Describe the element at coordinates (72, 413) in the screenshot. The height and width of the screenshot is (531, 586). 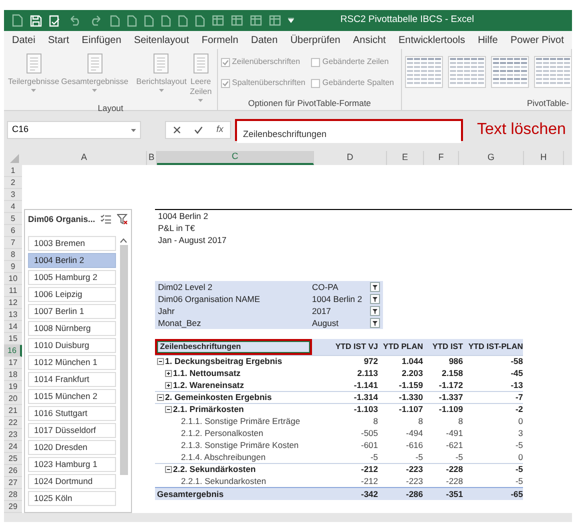
I see `slicer-item: 1016 Stuttgart` at that location.